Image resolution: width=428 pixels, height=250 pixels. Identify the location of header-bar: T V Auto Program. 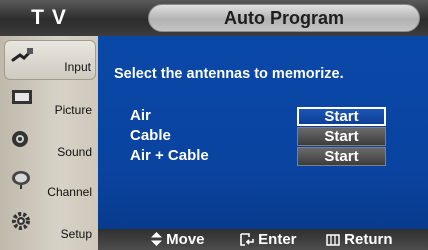
(214, 18).